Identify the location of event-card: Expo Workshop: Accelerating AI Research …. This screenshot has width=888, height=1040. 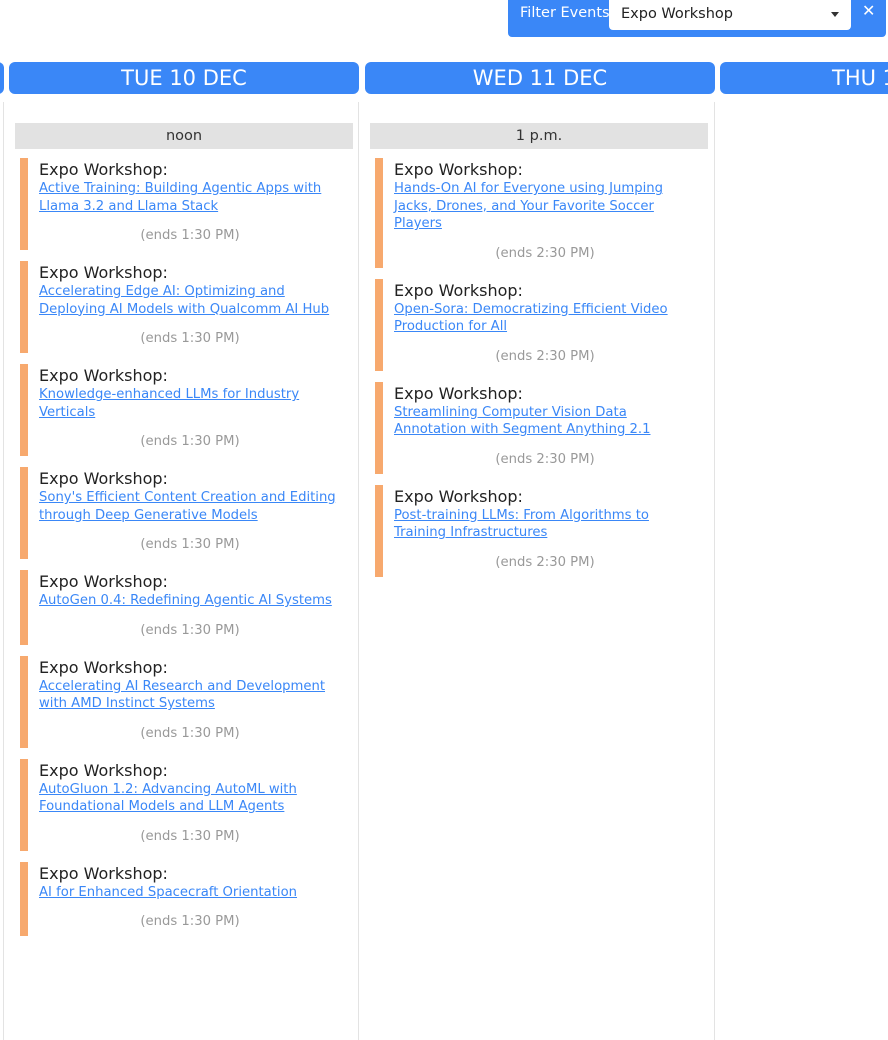
(184, 701).